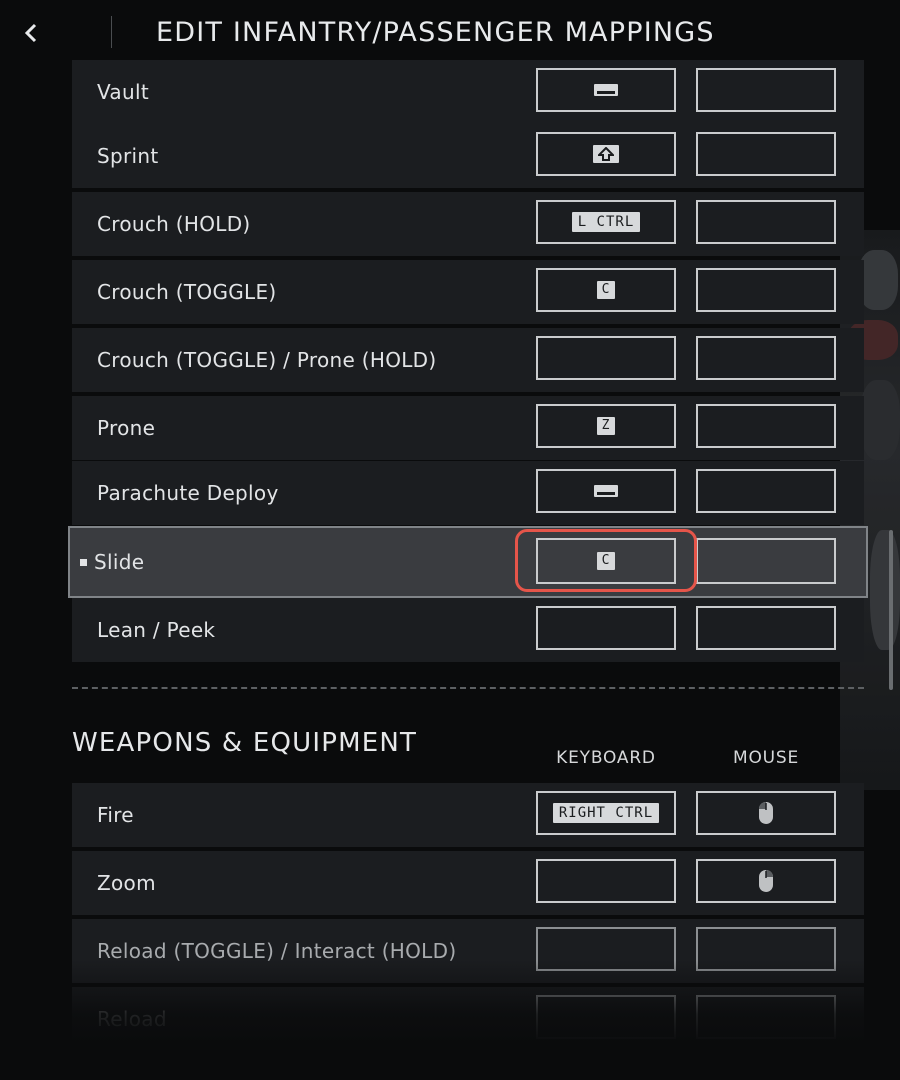 Image resolution: width=900 pixels, height=1080 pixels. I want to click on keyboard-binding-slot: RIGHT CTRL, so click(606, 813).